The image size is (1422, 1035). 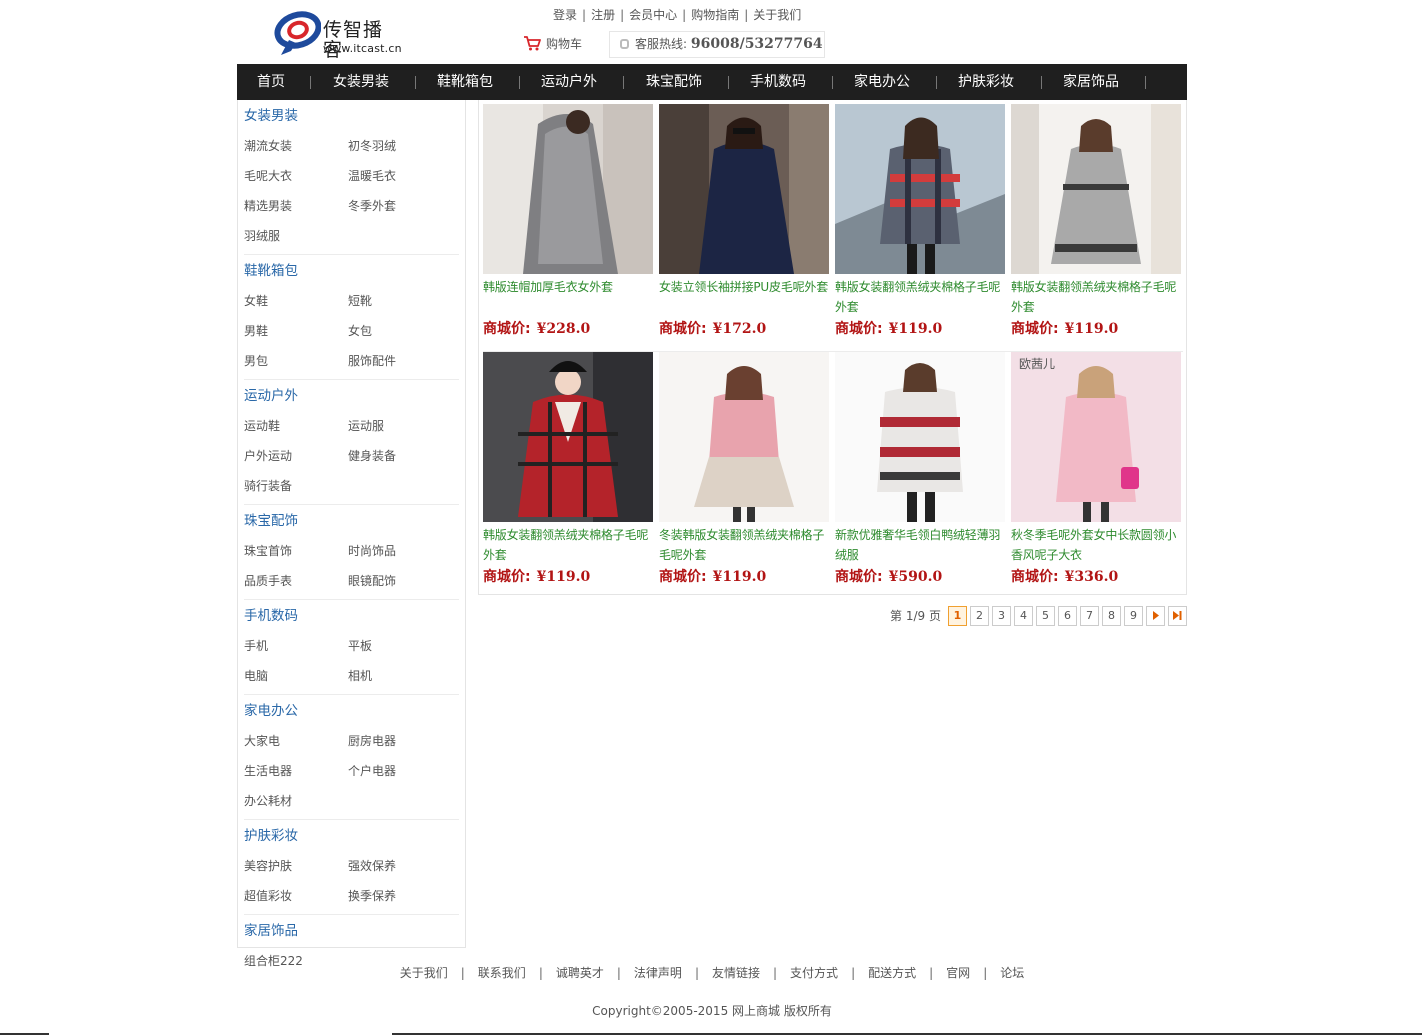 What do you see at coordinates (296, 771) in the screenshot?
I see `category-link: 生活电器` at bounding box center [296, 771].